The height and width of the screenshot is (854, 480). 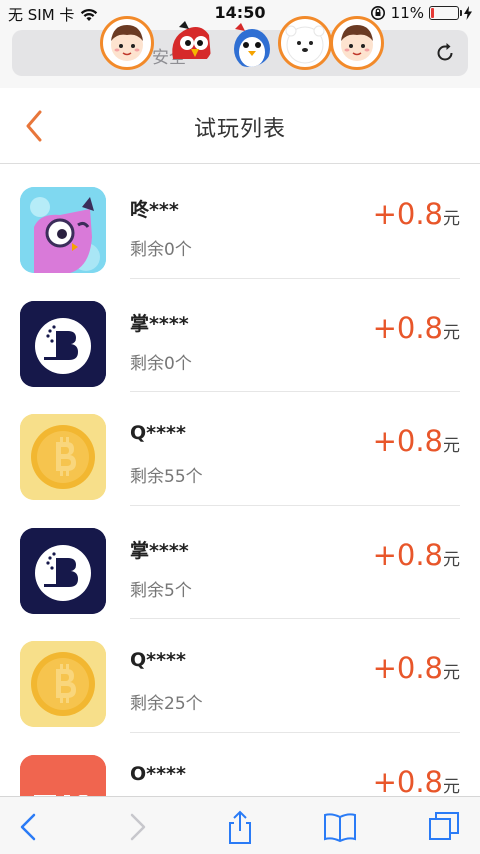 What do you see at coordinates (240, 676) in the screenshot?
I see `list-item: Q**** 剩余25个 +0.8元` at bounding box center [240, 676].